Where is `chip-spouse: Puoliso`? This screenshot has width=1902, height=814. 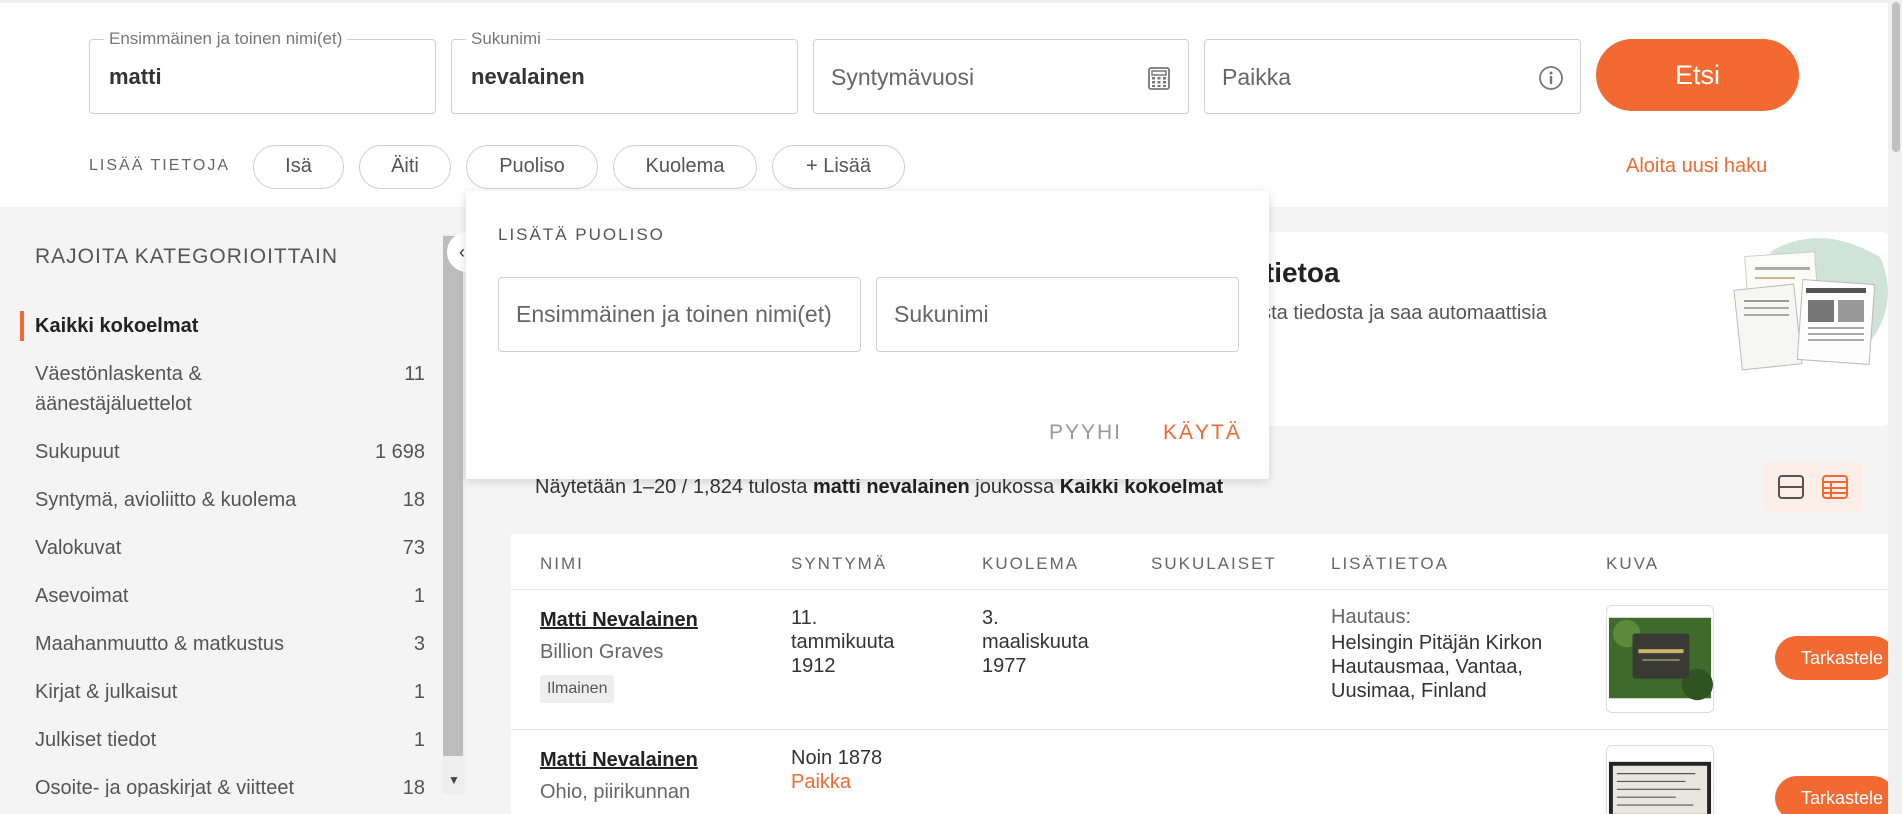
chip-spouse: Puoliso is located at coordinates (532, 167).